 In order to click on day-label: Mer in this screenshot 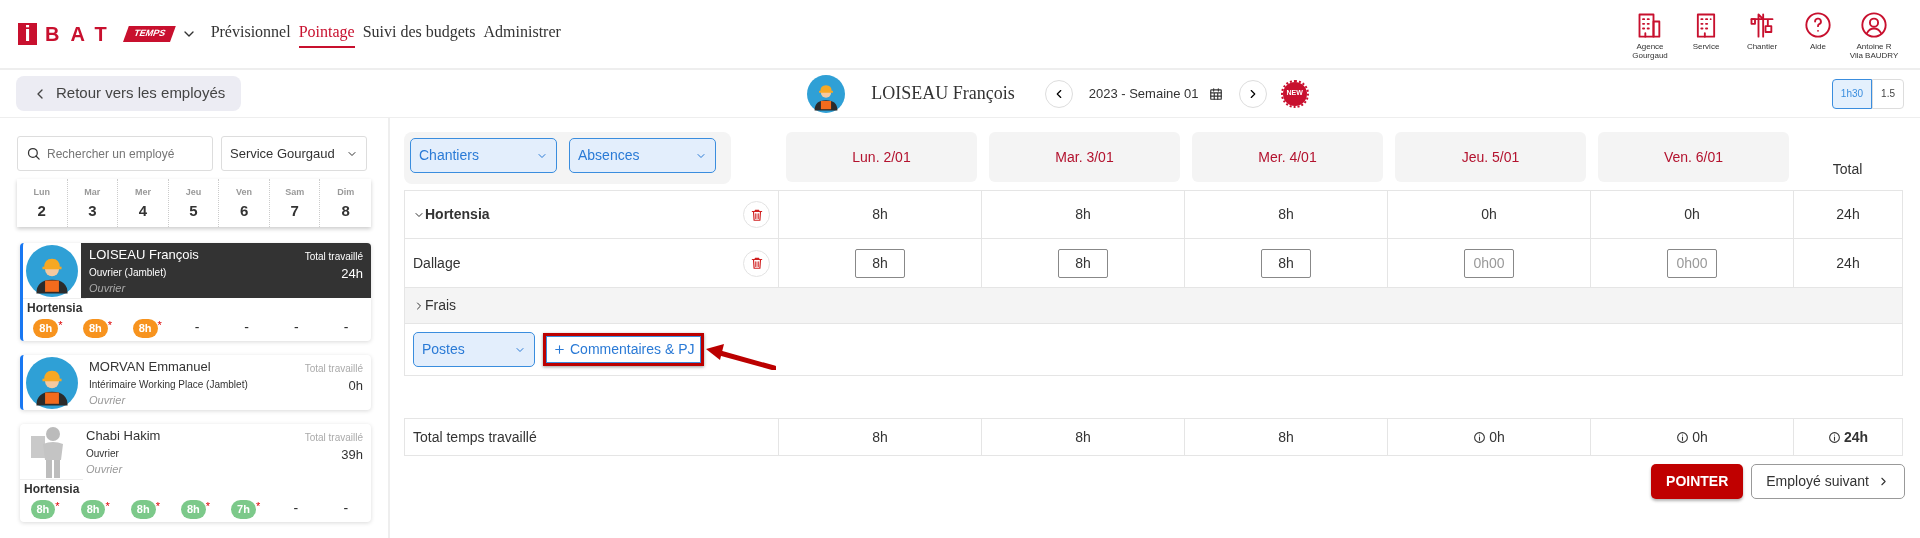, I will do `click(142, 192)`.